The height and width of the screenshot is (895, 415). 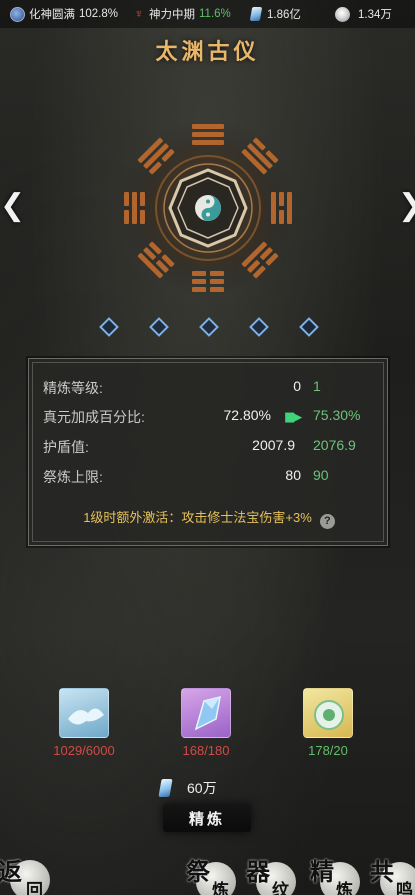 What do you see at coordinates (215, 14) in the screenshot?
I see `divine-percent: 11.6%` at bounding box center [215, 14].